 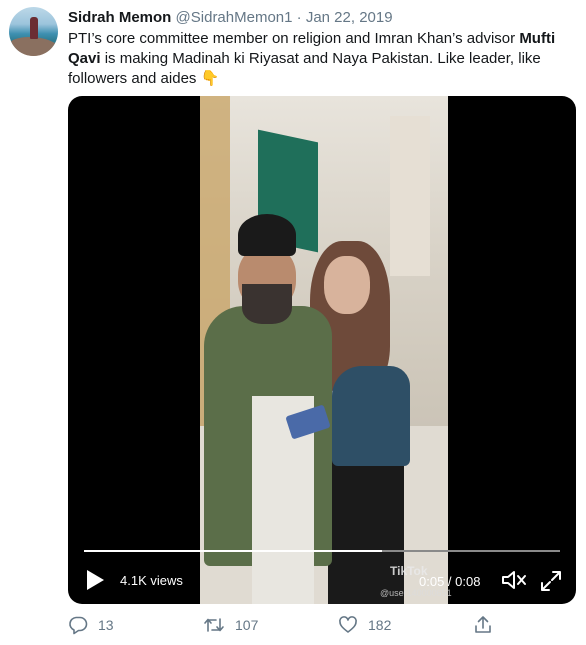 What do you see at coordinates (106, 625) in the screenshot?
I see `reply-count: 13` at bounding box center [106, 625].